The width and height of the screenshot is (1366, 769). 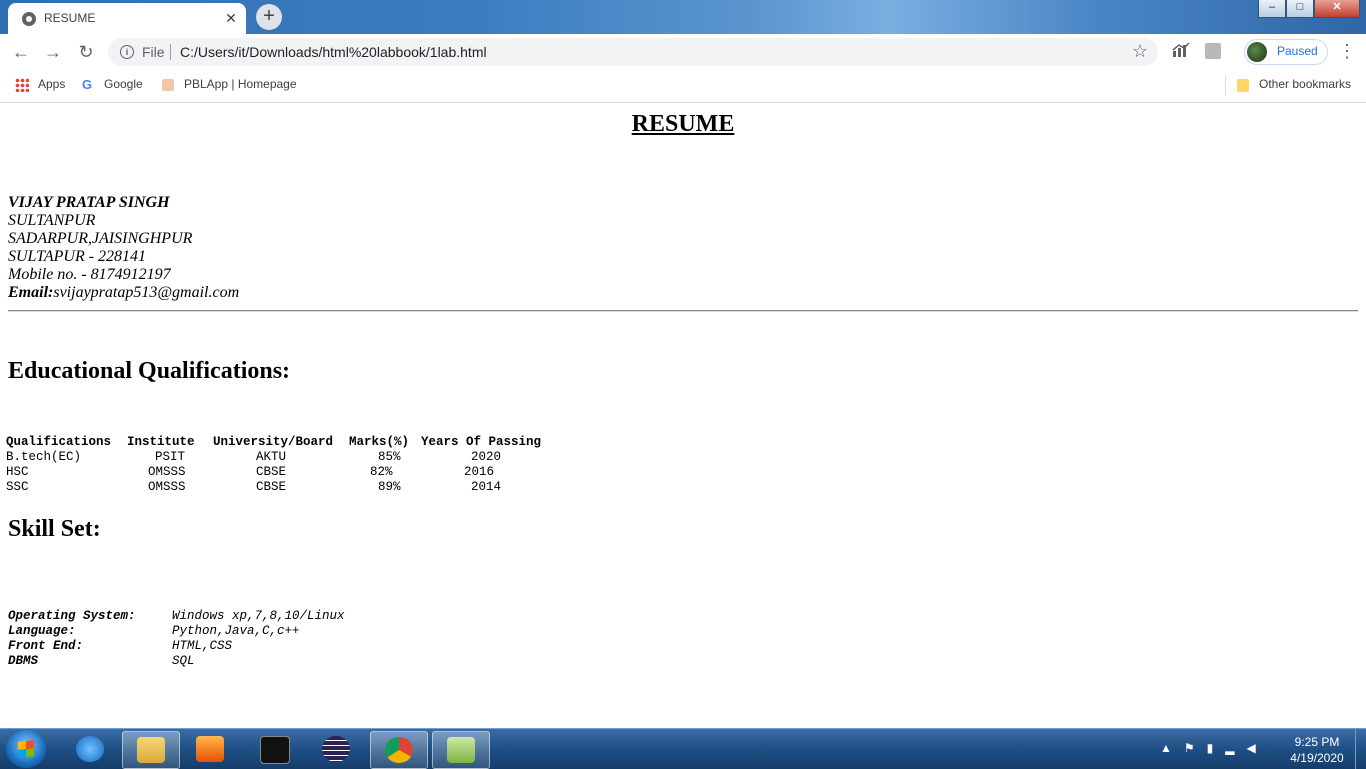 I want to click on table-cell: AKTU, so click(x=271, y=457).